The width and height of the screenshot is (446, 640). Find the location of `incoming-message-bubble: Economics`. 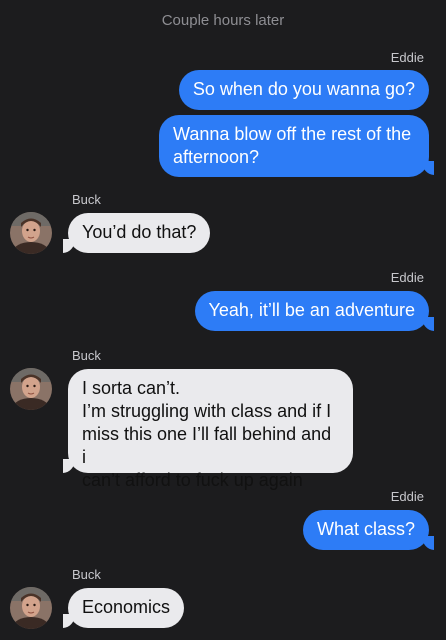

incoming-message-bubble: Economics is located at coordinates (126, 608).